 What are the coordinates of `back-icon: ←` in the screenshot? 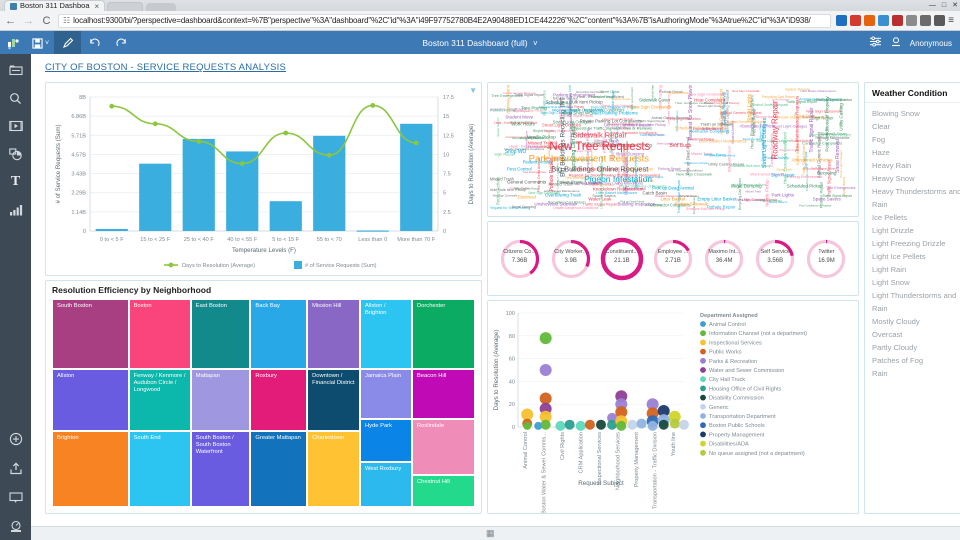 It's located at (10, 21).